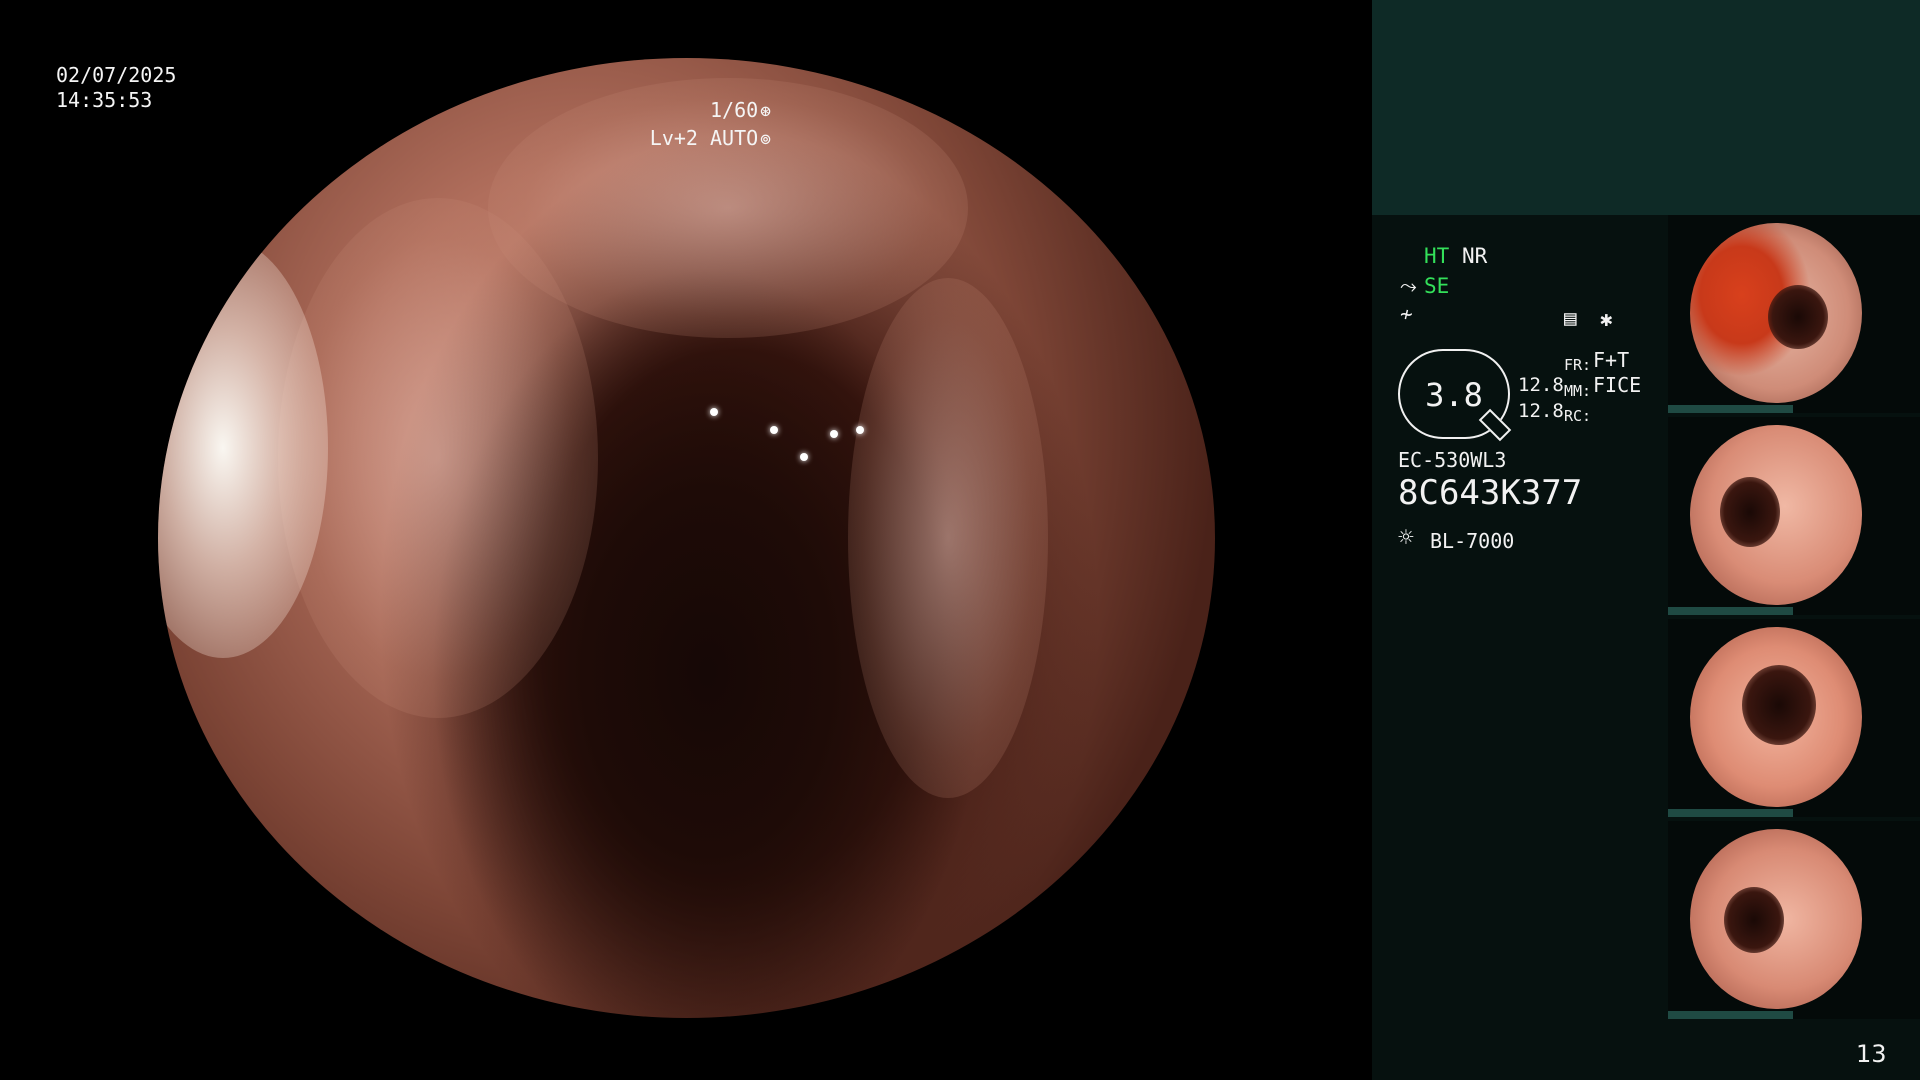  Describe the element at coordinates (1541, 385) in the screenshot. I see `size-readout-1: 12.8` at that location.